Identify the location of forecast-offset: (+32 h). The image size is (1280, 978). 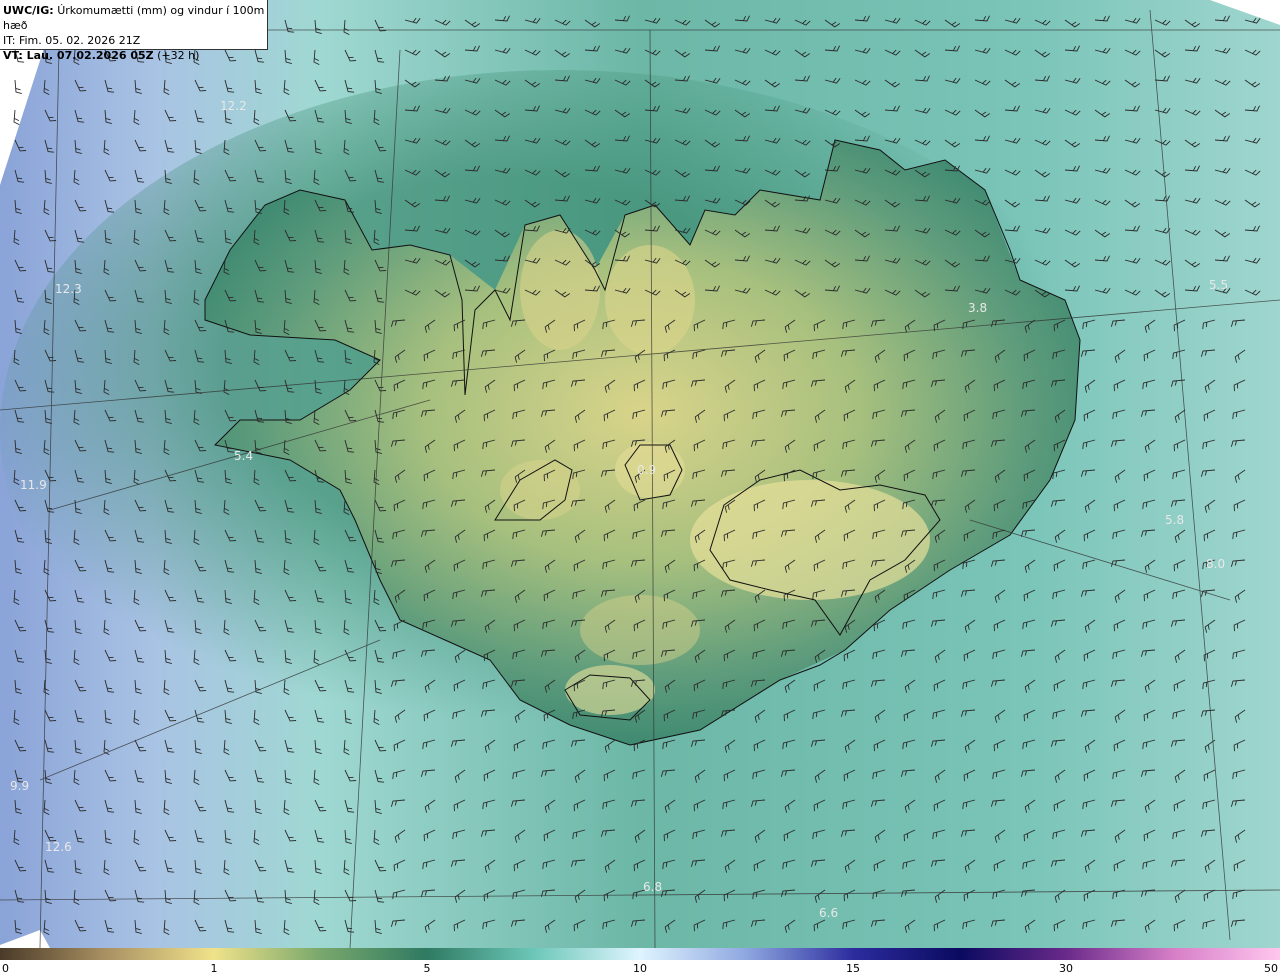
(178, 55).